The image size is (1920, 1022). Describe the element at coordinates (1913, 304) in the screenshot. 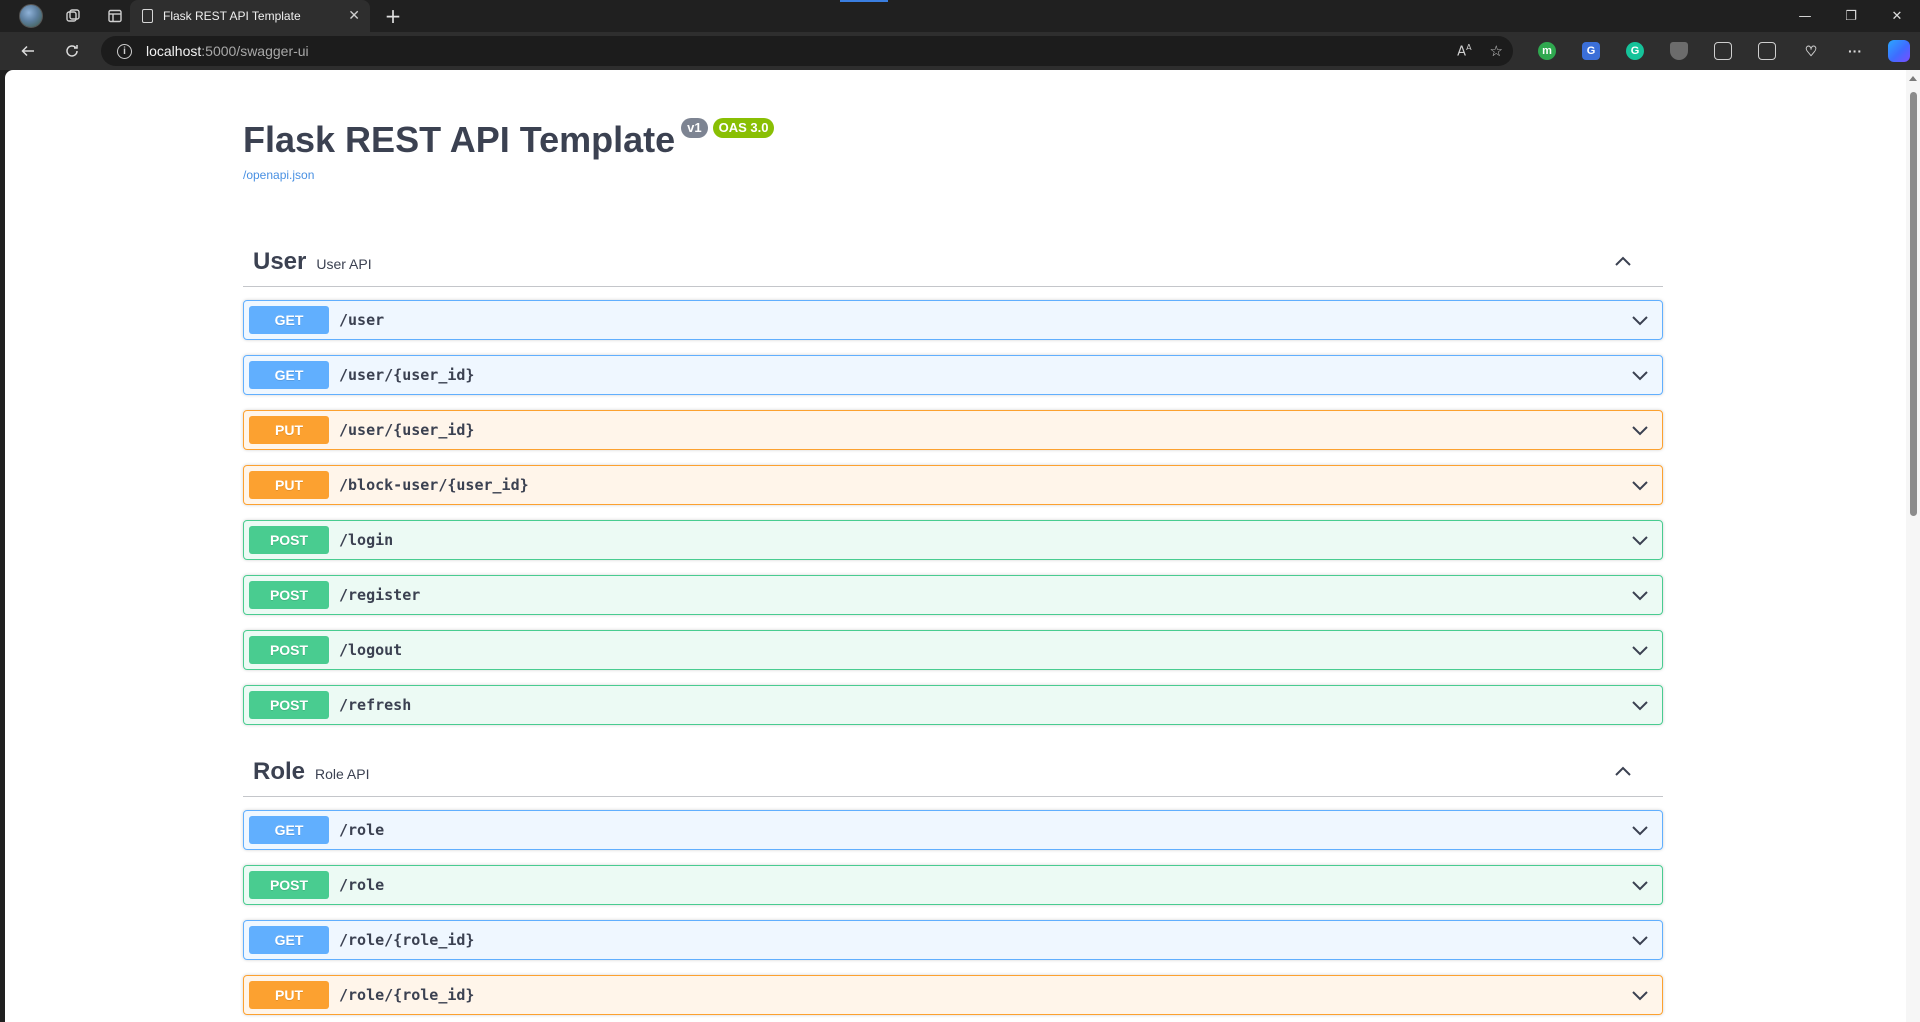

I see `scrollbar-thumb` at that location.